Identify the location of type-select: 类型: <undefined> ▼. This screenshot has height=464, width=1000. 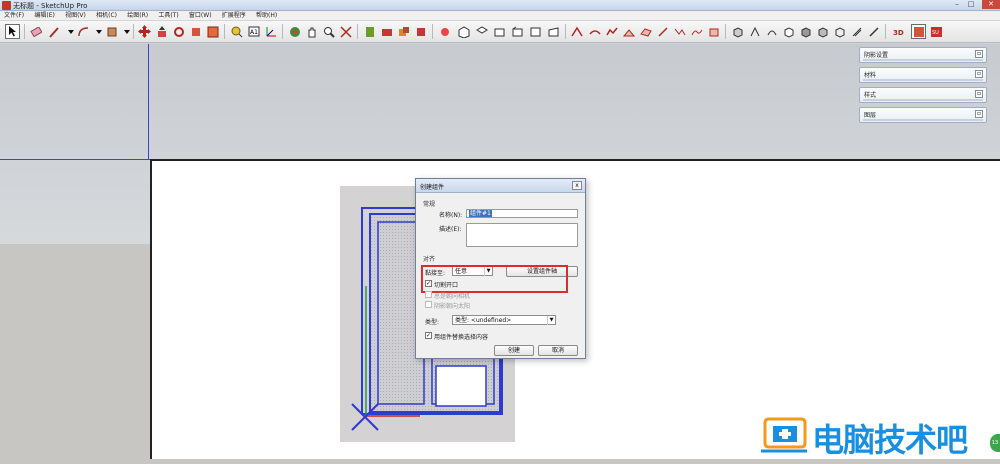
(504, 320).